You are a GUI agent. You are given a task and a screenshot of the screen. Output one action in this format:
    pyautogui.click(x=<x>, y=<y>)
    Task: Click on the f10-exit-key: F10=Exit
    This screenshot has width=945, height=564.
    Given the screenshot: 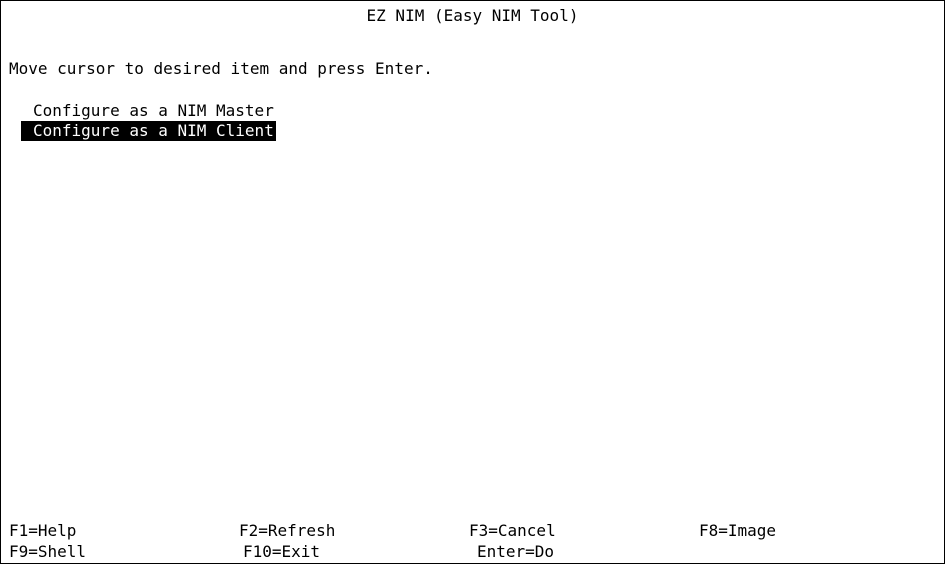 What is the action you would take?
    pyautogui.click(x=360, y=552)
    